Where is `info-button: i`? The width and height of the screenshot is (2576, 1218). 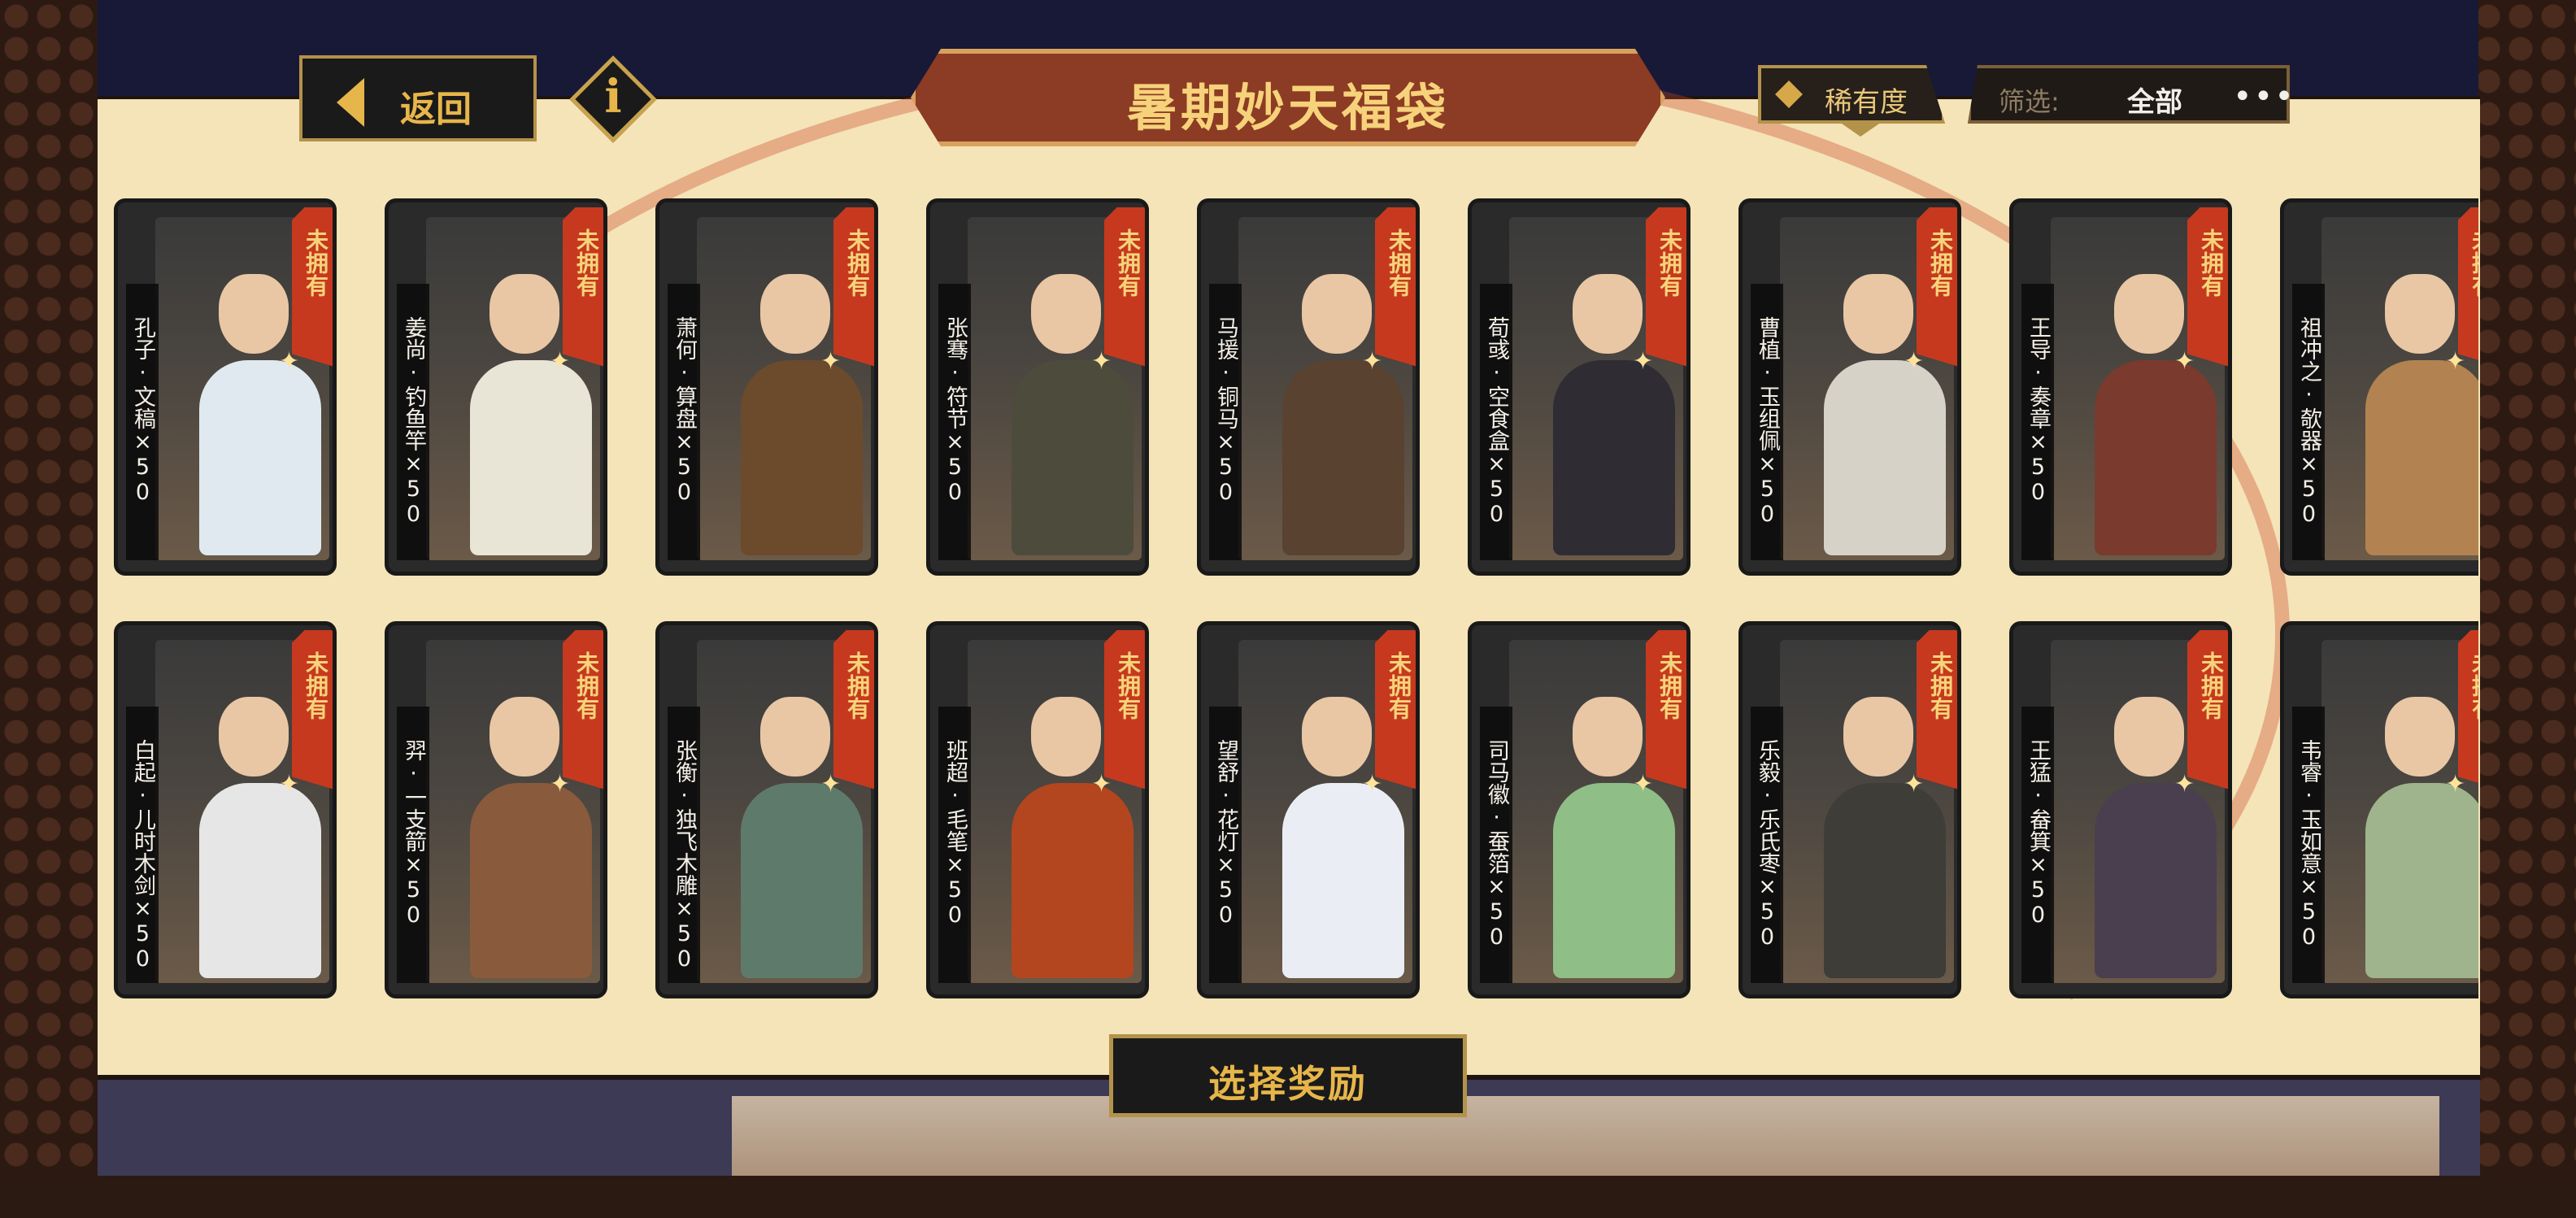
info-button: i is located at coordinates (613, 99).